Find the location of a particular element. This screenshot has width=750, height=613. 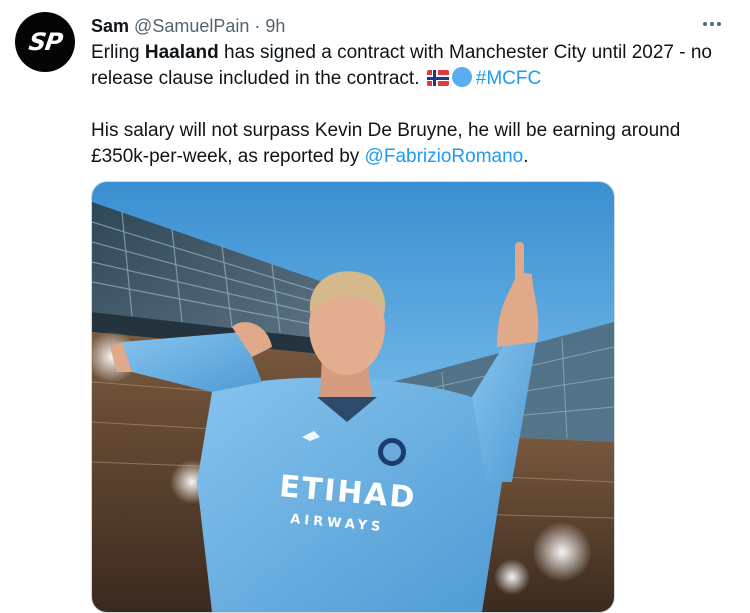

avatar-logo-text: SP is located at coordinates (45, 42).